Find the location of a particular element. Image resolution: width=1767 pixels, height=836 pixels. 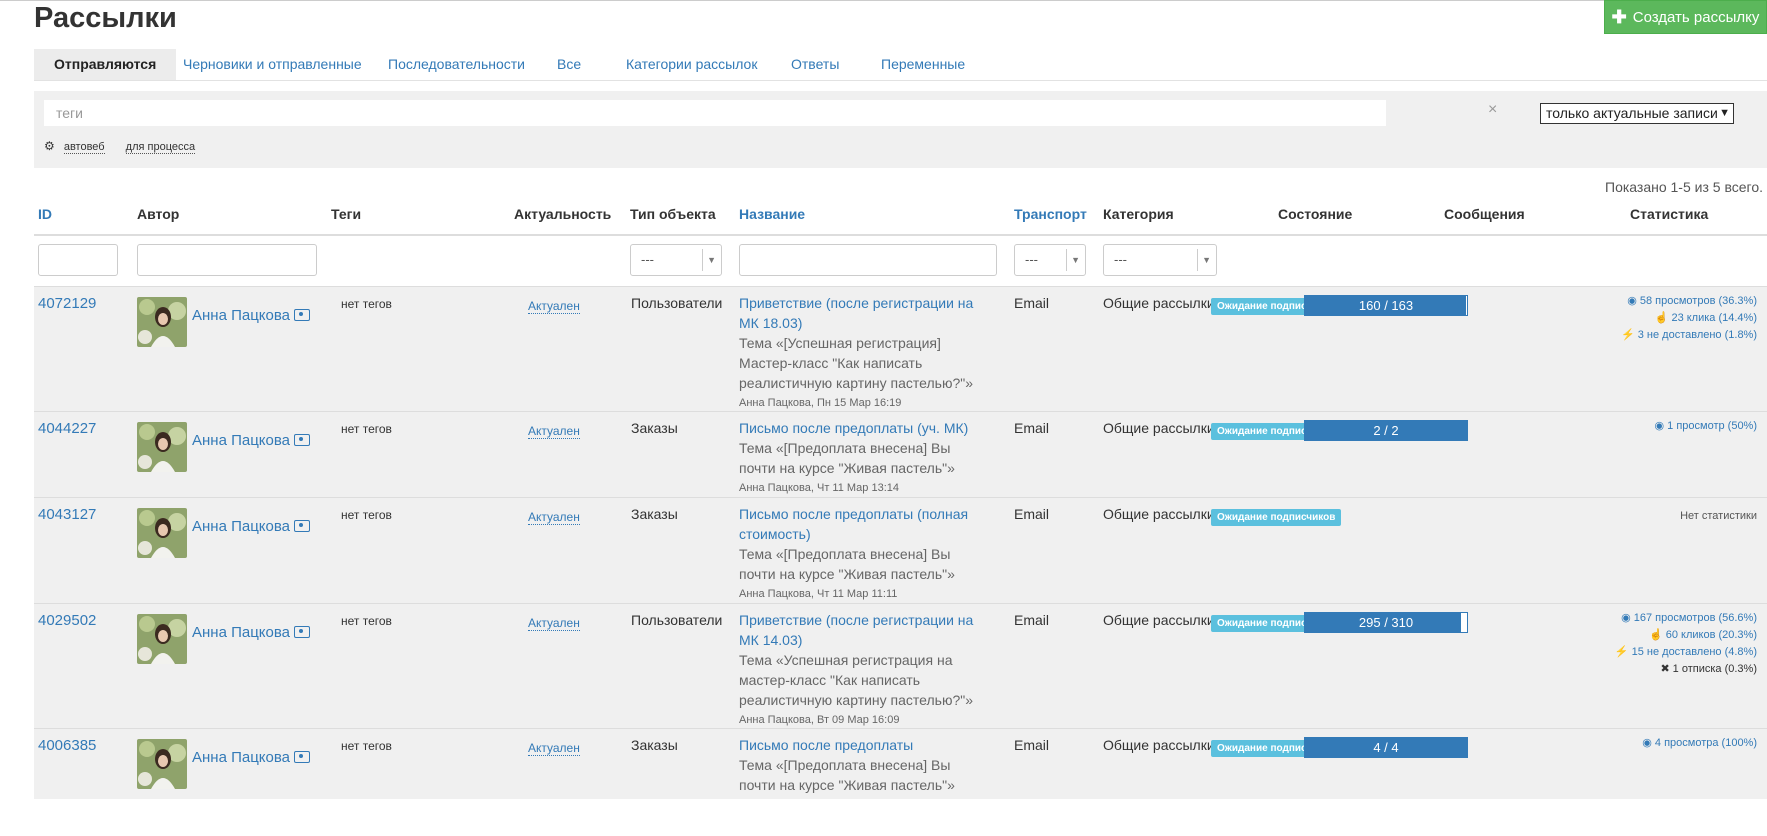

close-icon: ✖ is located at coordinates (1665, 669).